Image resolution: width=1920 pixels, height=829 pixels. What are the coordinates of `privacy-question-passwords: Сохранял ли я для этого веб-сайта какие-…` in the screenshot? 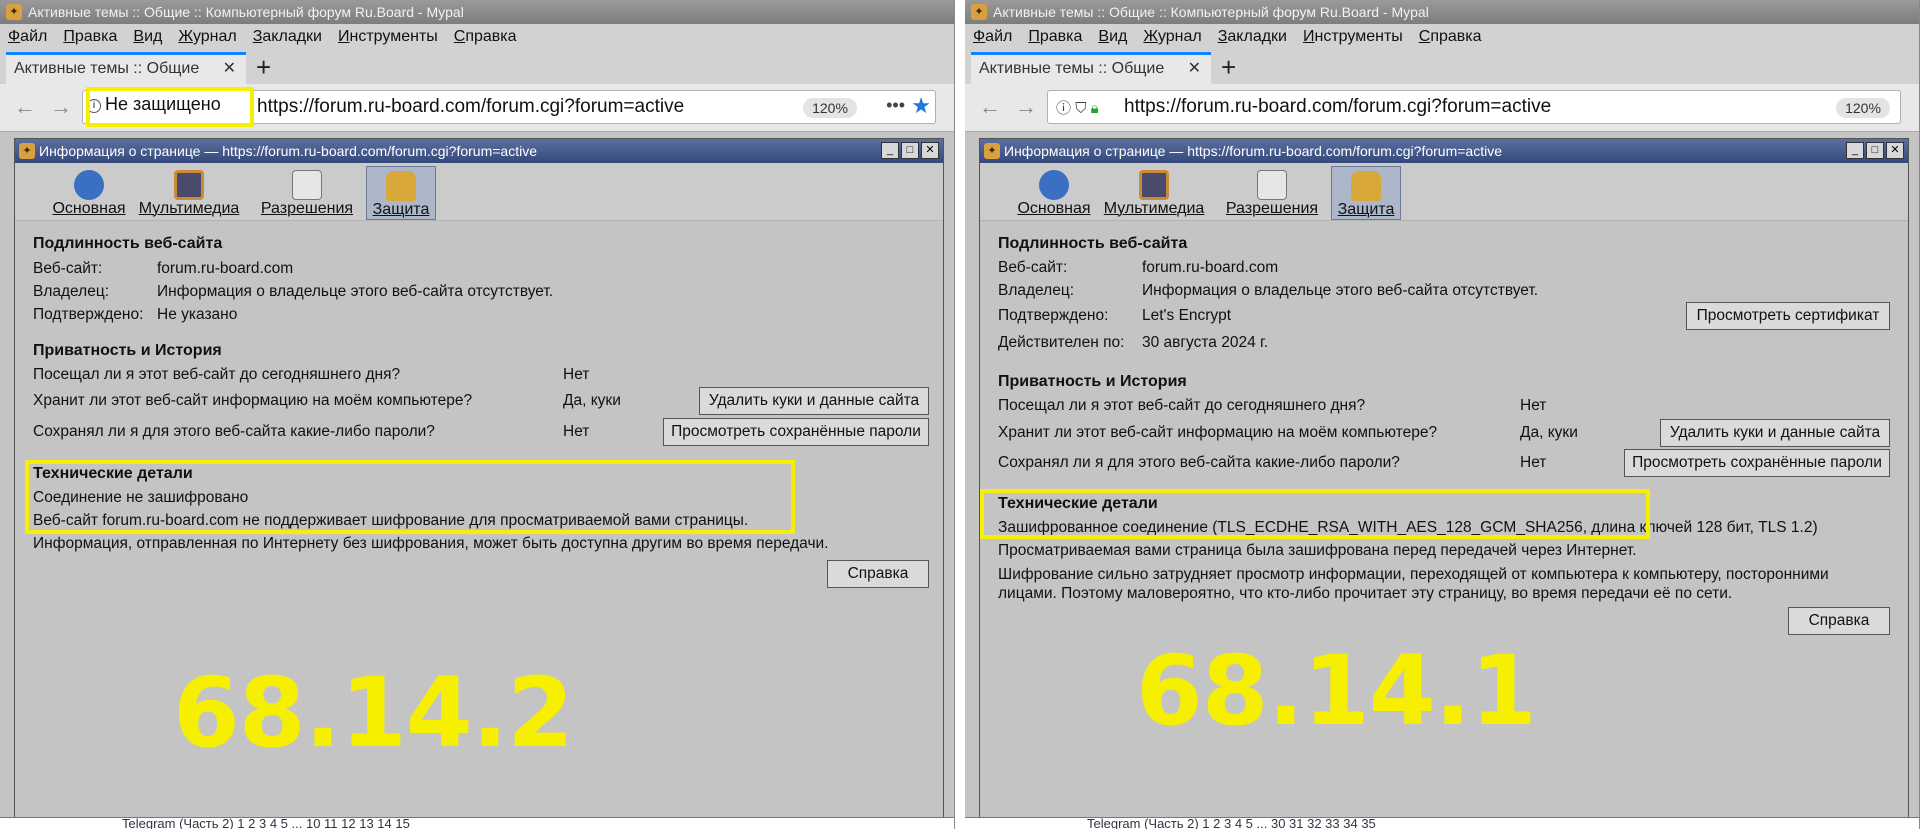 It's located at (1199, 462).